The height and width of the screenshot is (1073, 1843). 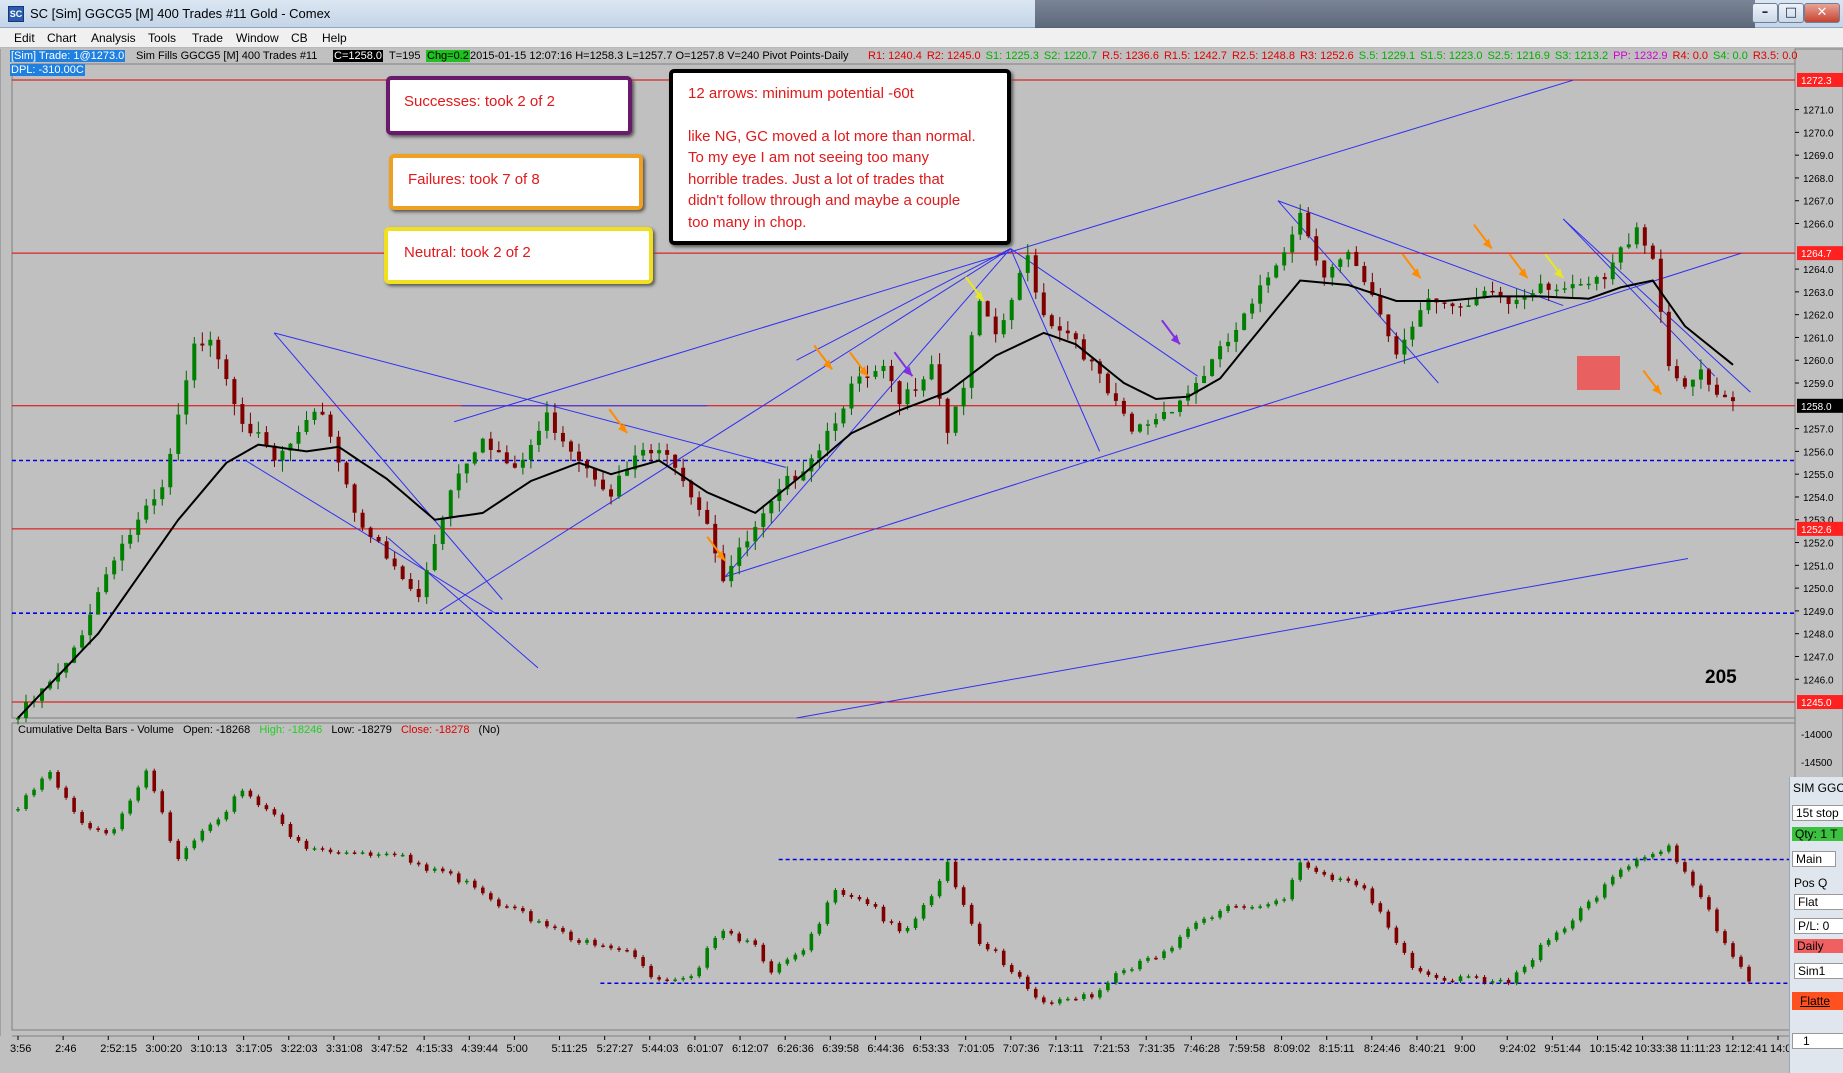 I want to click on neutral-note: Neutral: took 2 of 2, so click(x=518, y=255).